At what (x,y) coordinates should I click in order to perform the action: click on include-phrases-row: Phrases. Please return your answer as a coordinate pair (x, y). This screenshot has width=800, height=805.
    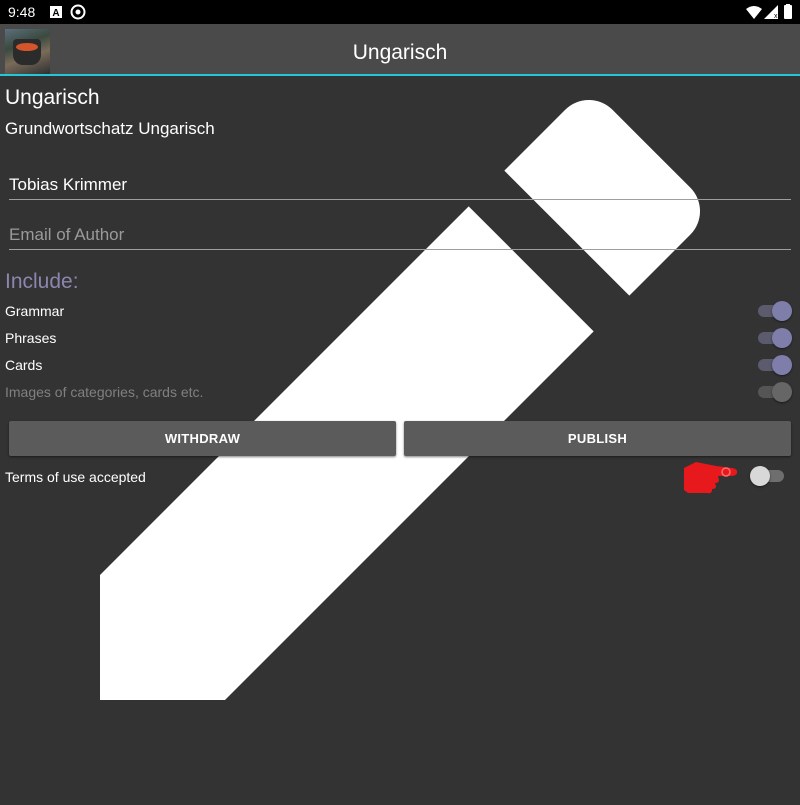
    Looking at the image, I should click on (400, 338).